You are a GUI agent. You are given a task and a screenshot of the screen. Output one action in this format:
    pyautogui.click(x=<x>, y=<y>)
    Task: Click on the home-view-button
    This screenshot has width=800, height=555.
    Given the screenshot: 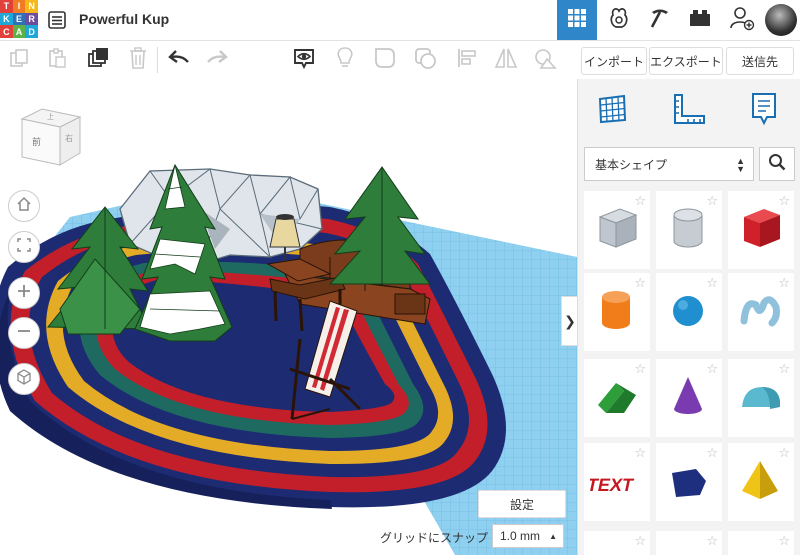 What is the action you would take?
    pyautogui.click(x=24, y=206)
    